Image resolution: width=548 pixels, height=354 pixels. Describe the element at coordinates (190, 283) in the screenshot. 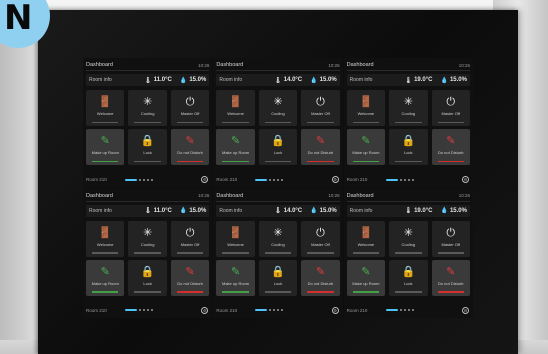

I see `tile-label: Do not Disturb` at that location.